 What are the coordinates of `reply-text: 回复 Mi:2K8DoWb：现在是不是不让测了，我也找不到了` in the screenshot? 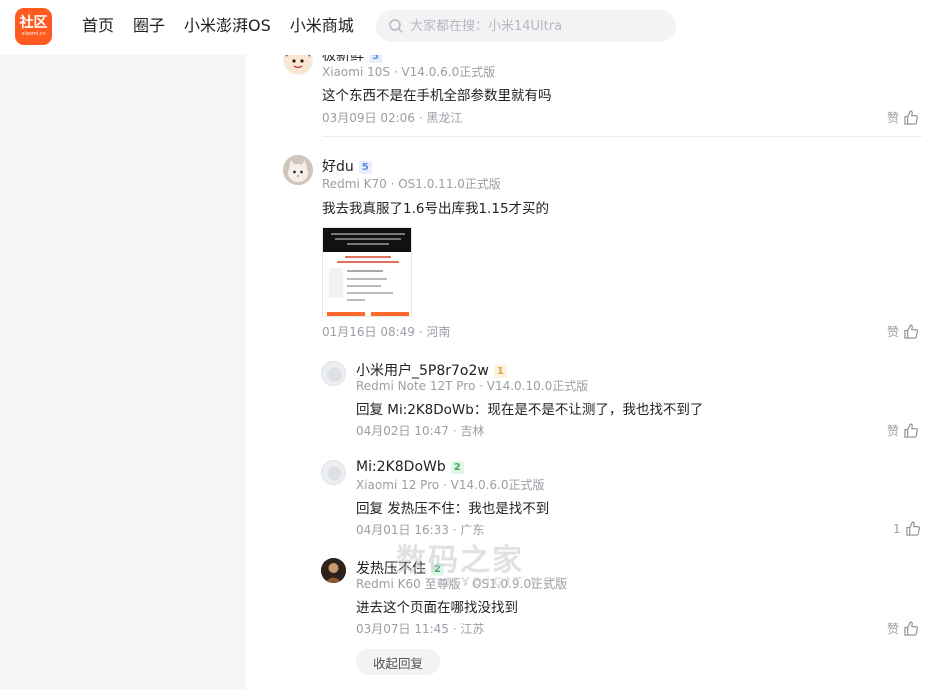 It's located at (530, 410).